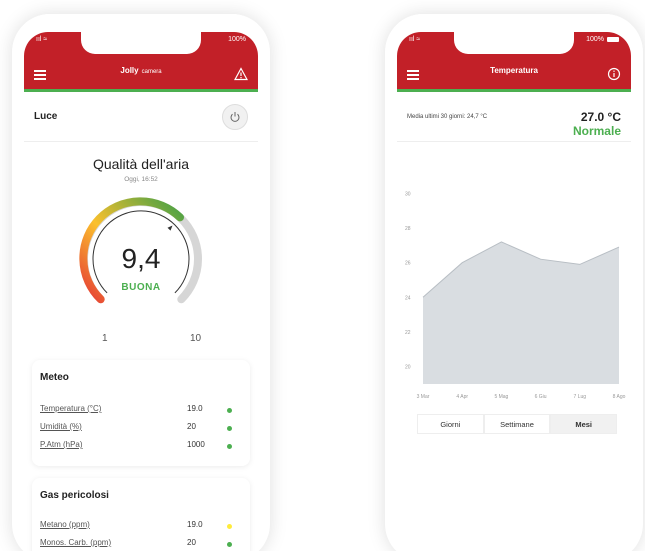  What do you see at coordinates (70, 408) in the screenshot?
I see `row-label: Temperatura (°C)` at bounding box center [70, 408].